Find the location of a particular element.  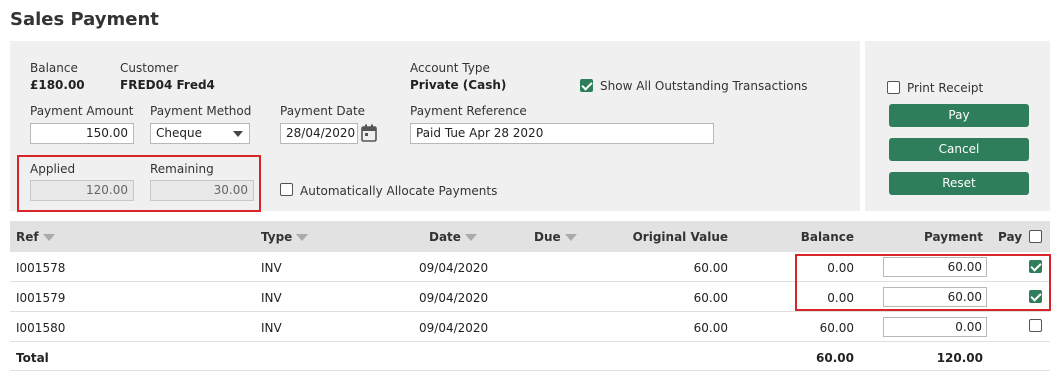

total-payment: 120.00 is located at coordinates (959, 358).